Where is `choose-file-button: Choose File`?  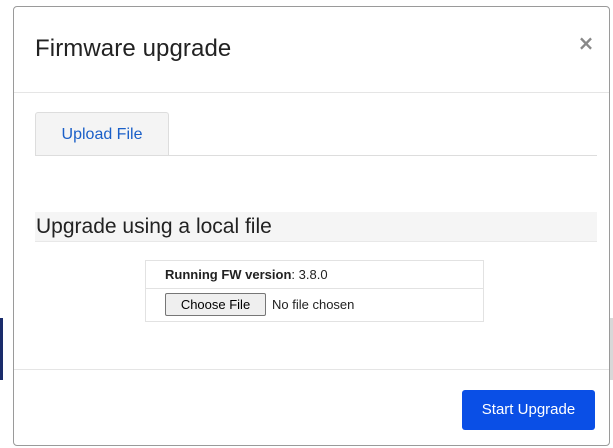
choose-file-button: Choose File is located at coordinates (215, 304).